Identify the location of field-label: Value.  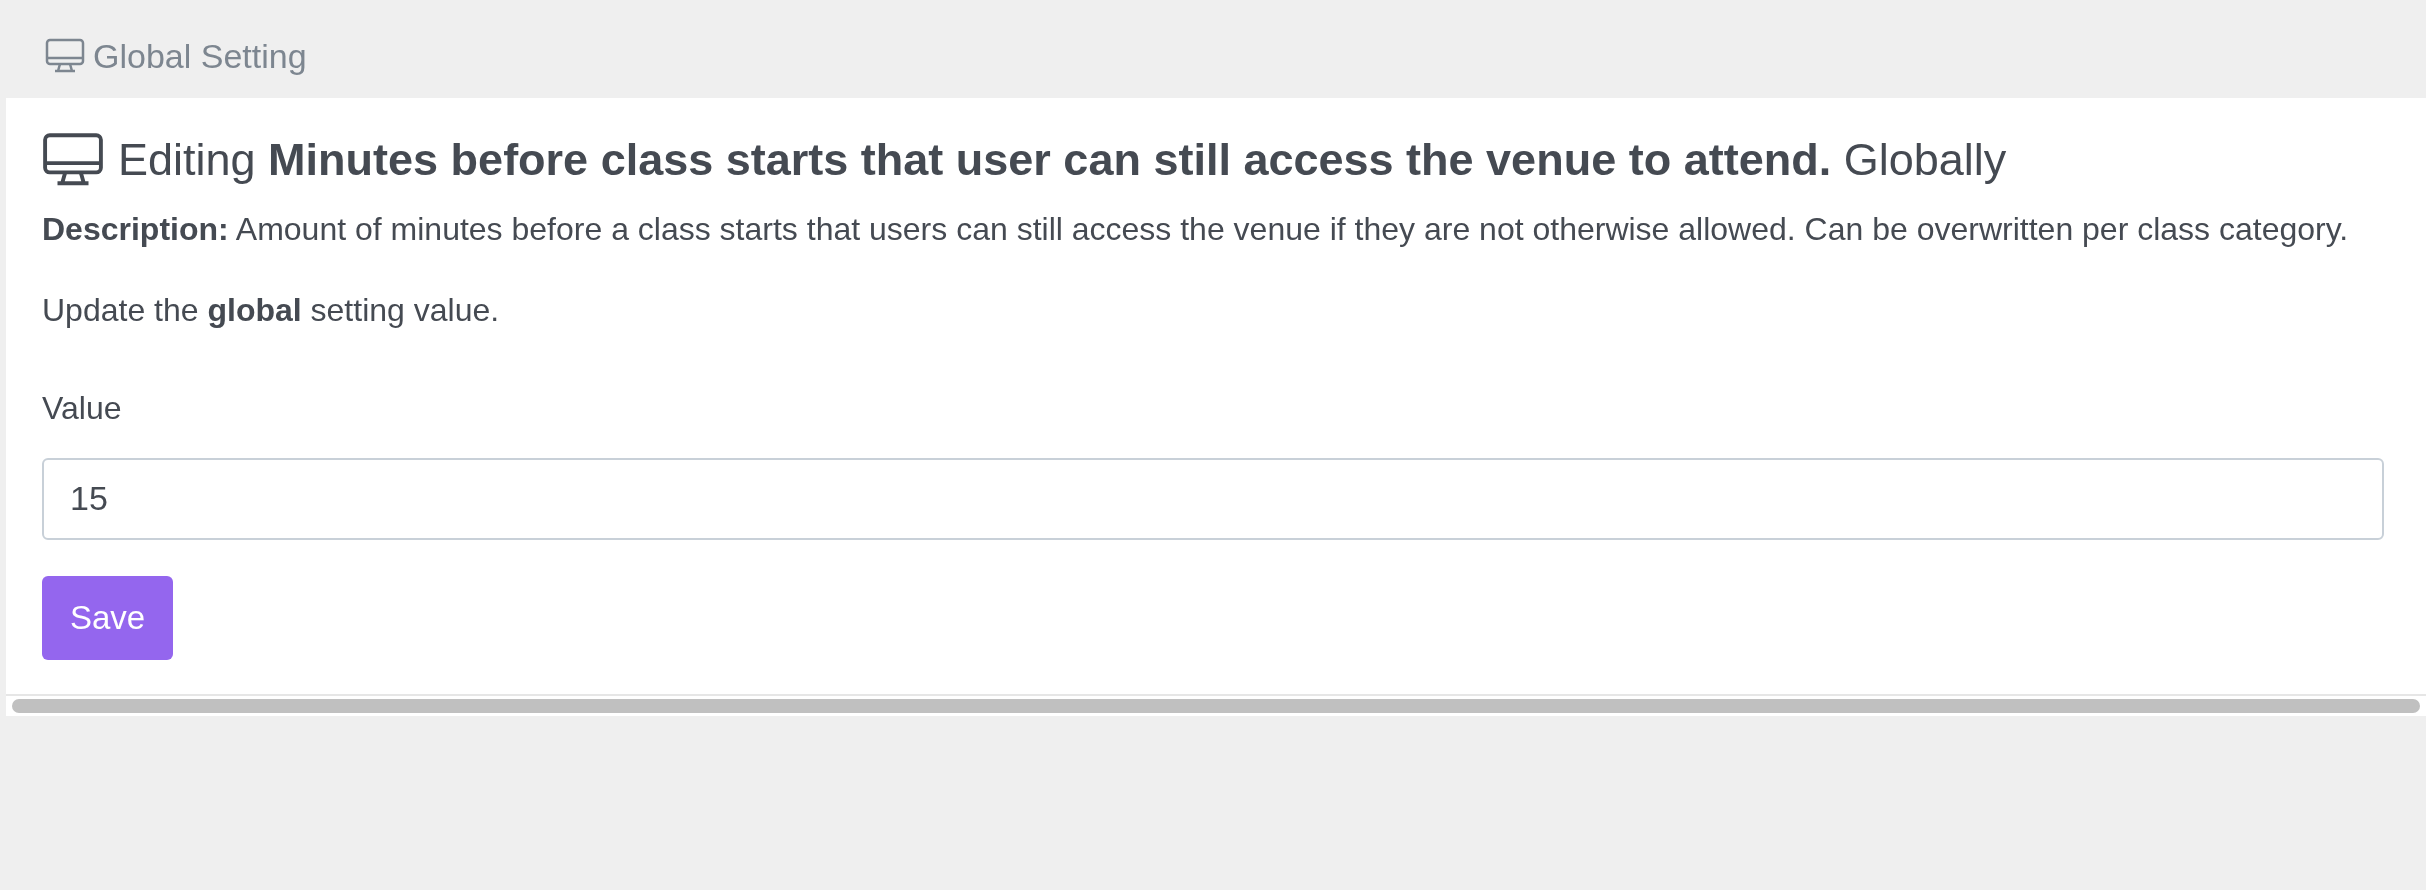
(82, 408).